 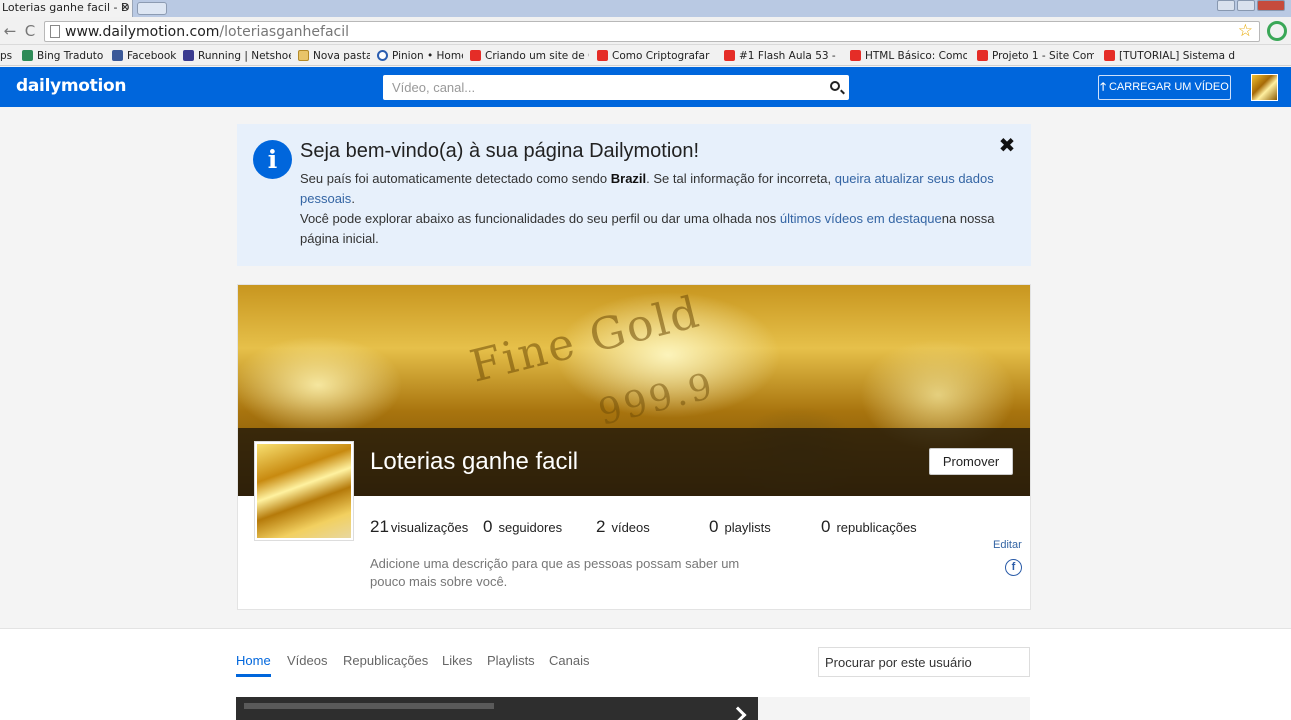 What do you see at coordinates (63, 55) in the screenshot?
I see `bookmark-item: Bing Tradutor` at bounding box center [63, 55].